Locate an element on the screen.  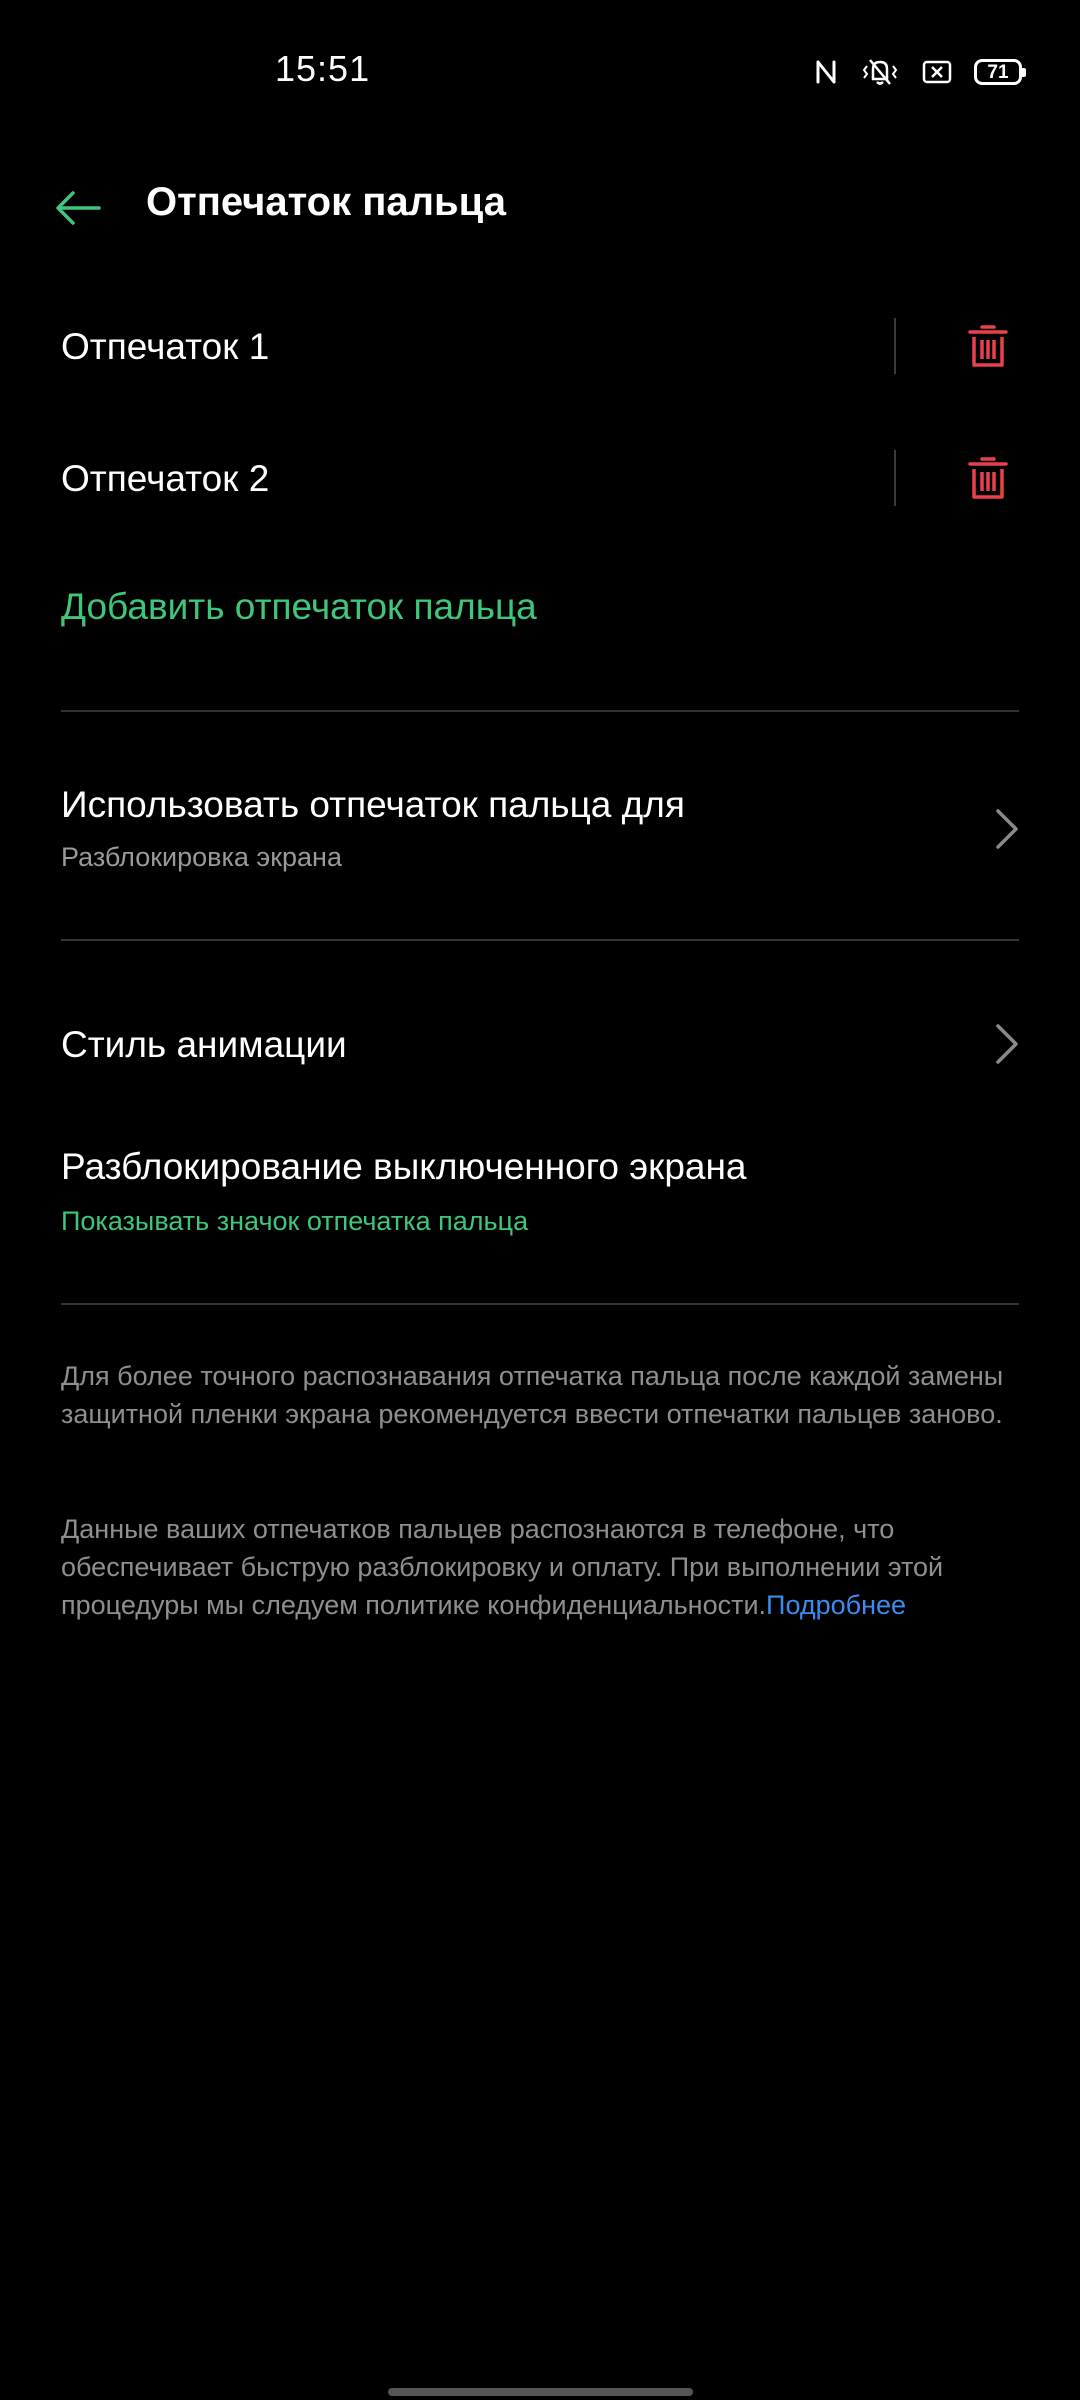
menu-title: Использовать отпечаток пальца для is located at coordinates (373, 804).